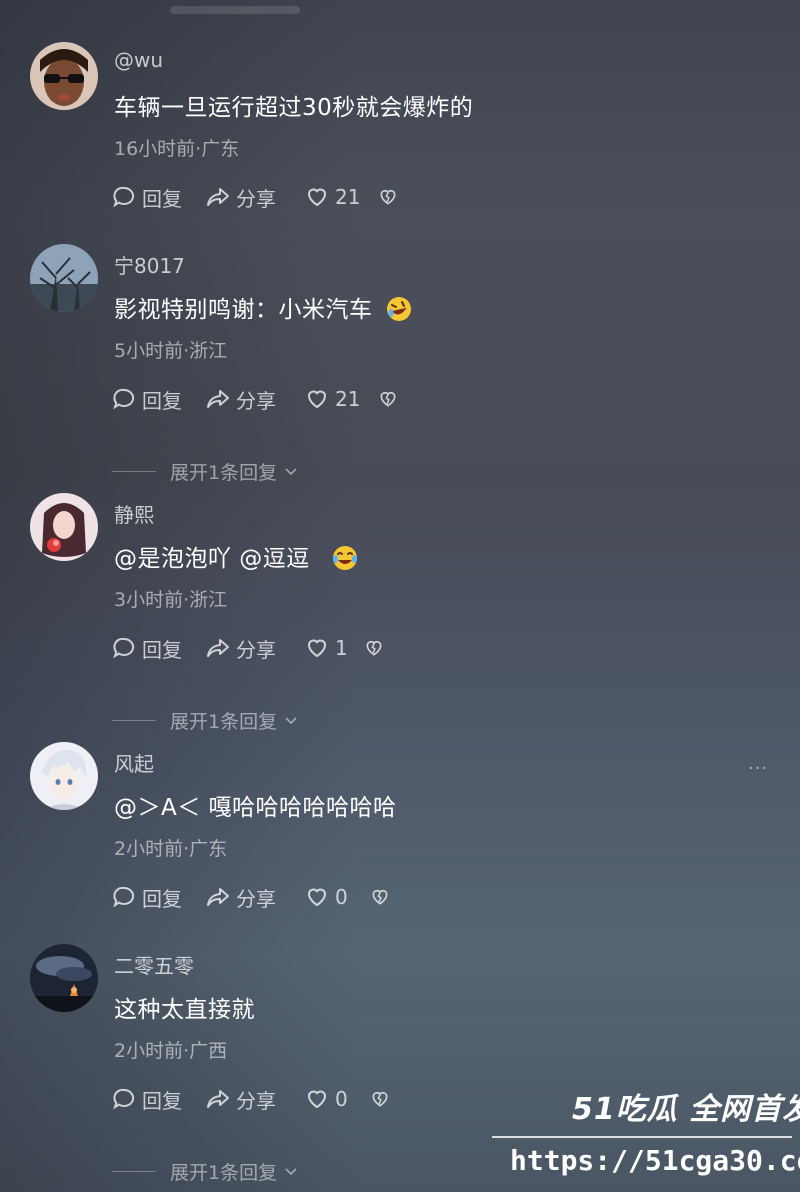 Image resolution: width=800 pixels, height=1192 pixels. What do you see at coordinates (236, 556) in the screenshot?
I see `comment-text: @是泡泡吖 @逗逗` at bounding box center [236, 556].